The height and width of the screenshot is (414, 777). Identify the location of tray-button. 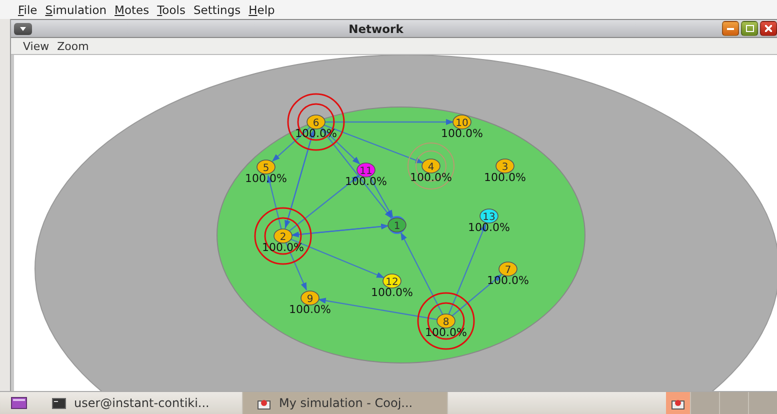
(678, 403).